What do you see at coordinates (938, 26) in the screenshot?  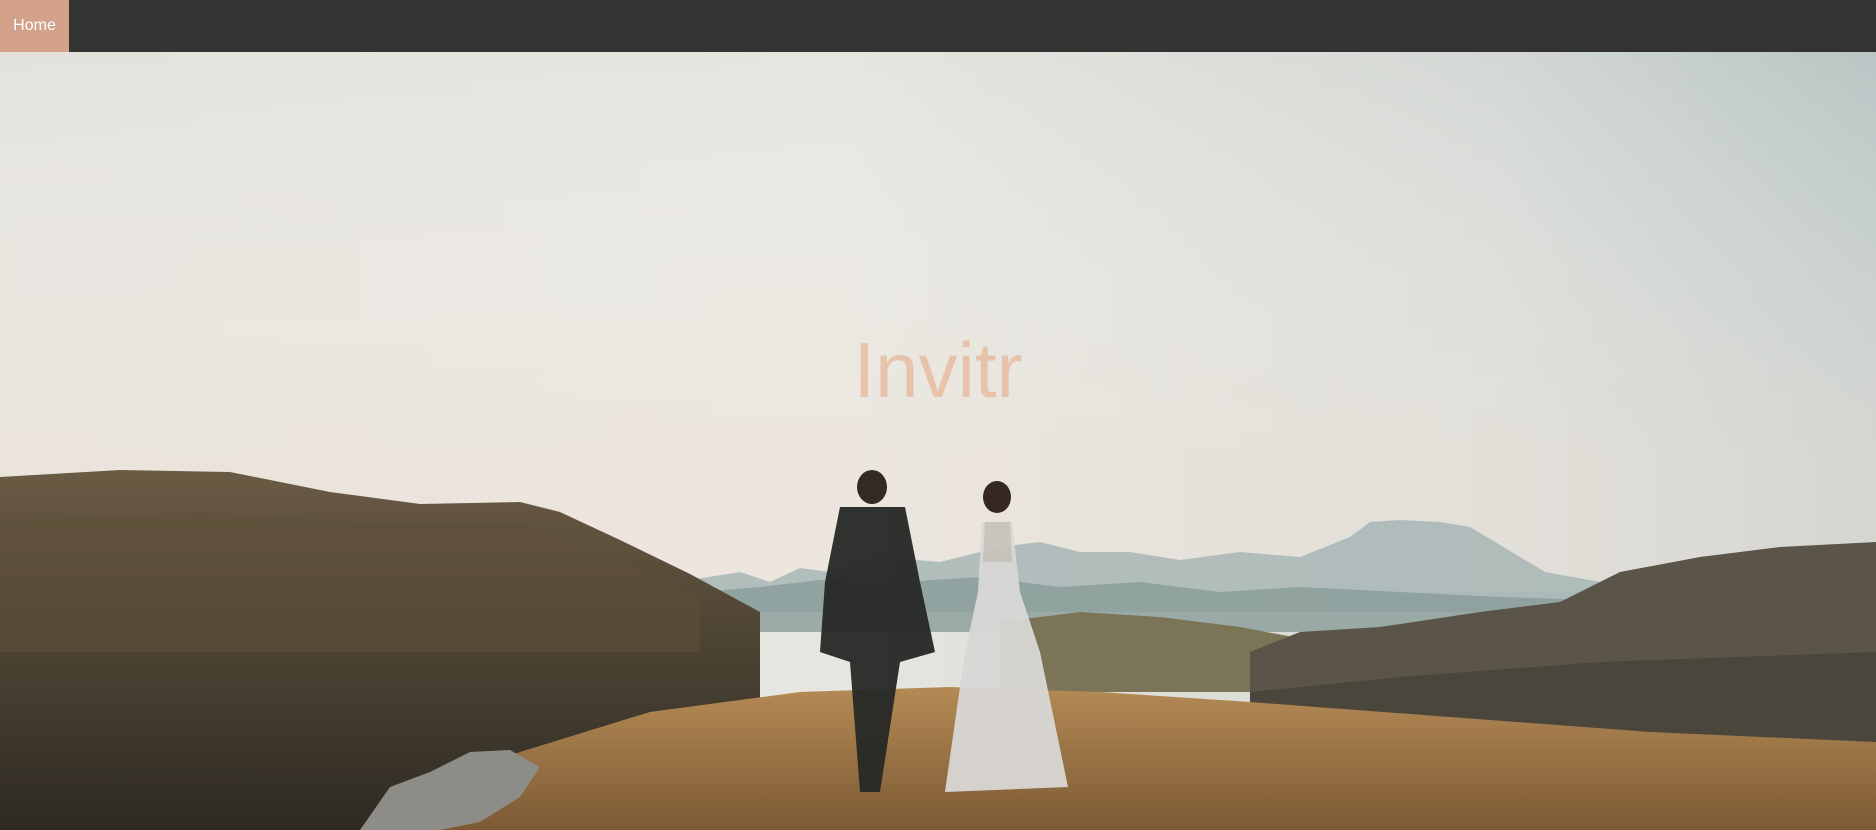 I see `top-navigation-bar: Home` at bounding box center [938, 26].